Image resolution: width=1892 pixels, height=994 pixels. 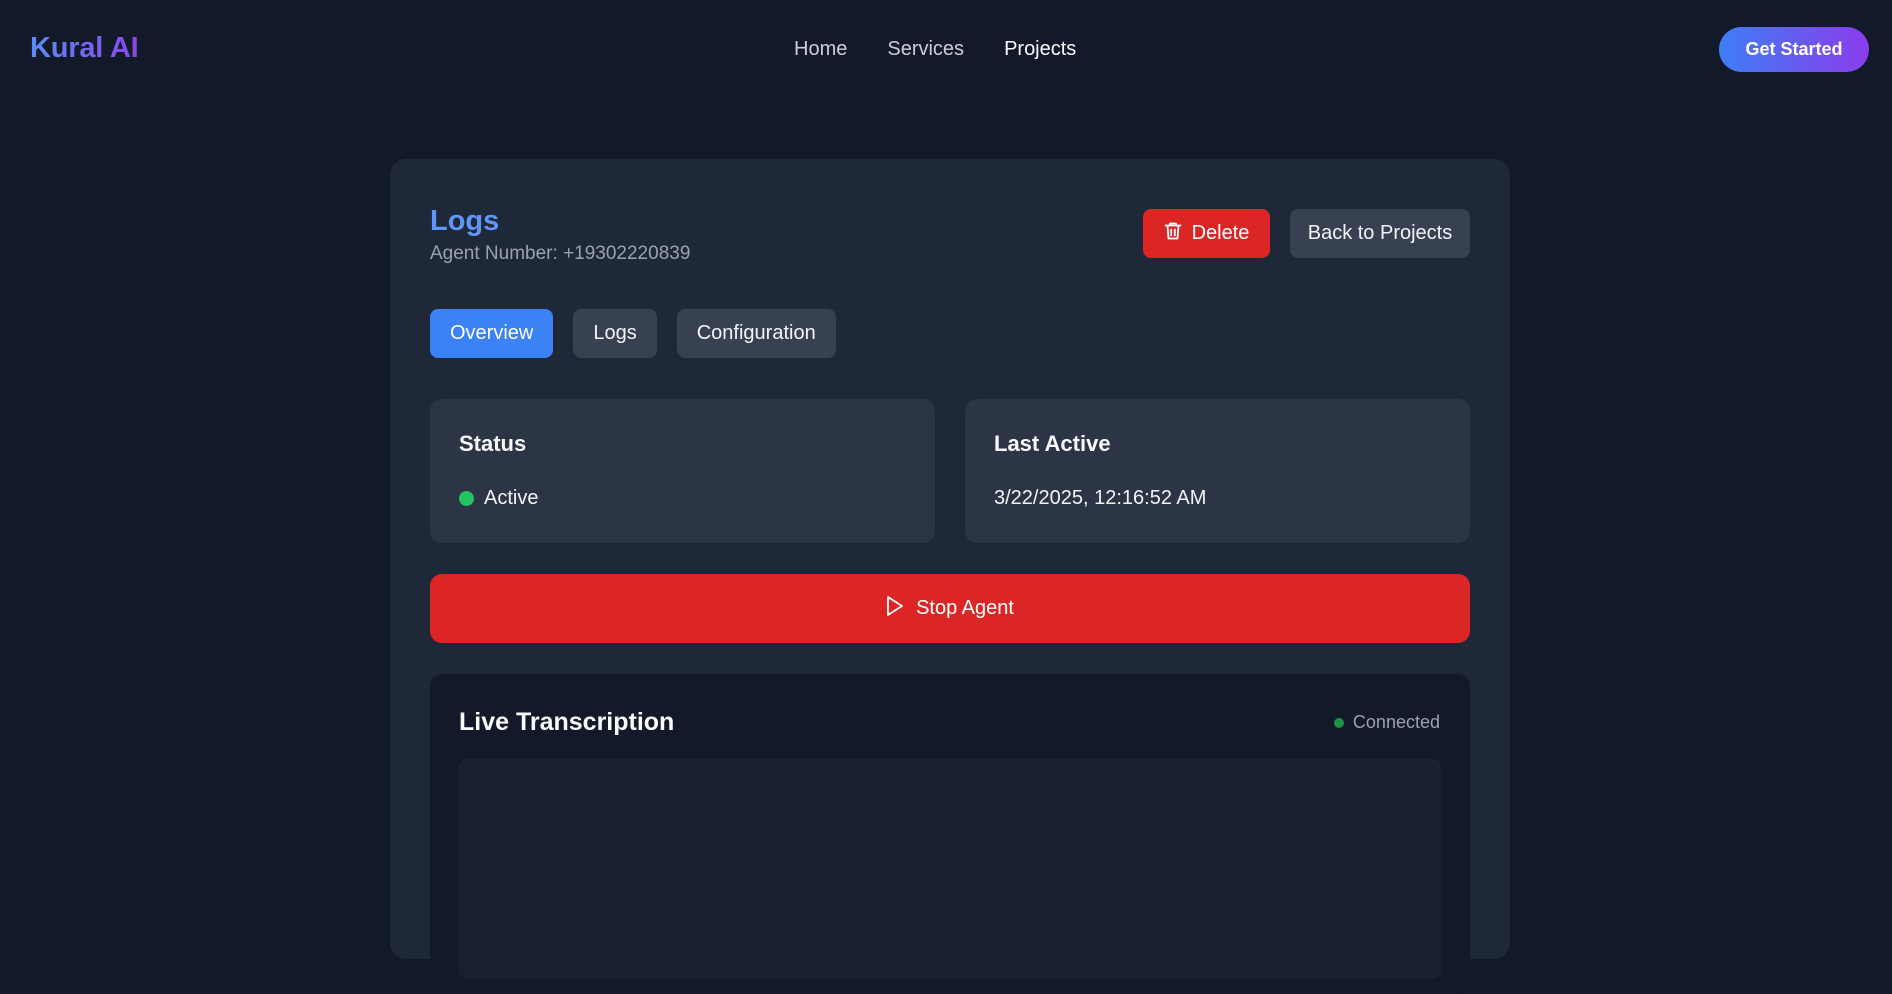 What do you see at coordinates (1217, 471) in the screenshot?
I see `last-active-card: Last Active 3/22/2025, 12:16:52 AM` at bounding box center [1217, 471].